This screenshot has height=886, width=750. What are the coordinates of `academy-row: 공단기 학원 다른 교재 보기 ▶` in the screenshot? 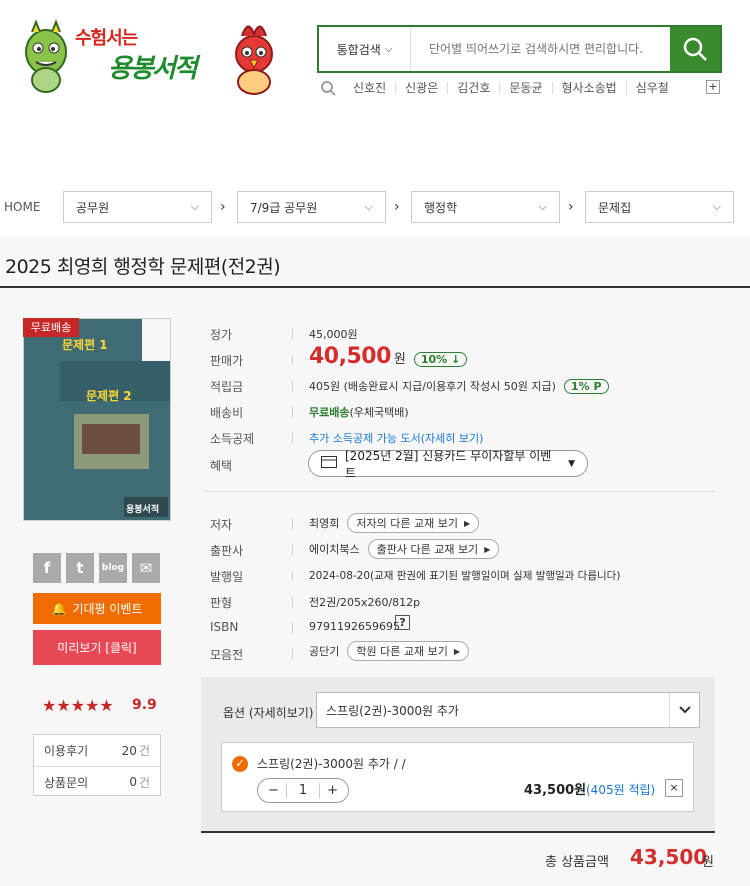 It's located at (389, 651).